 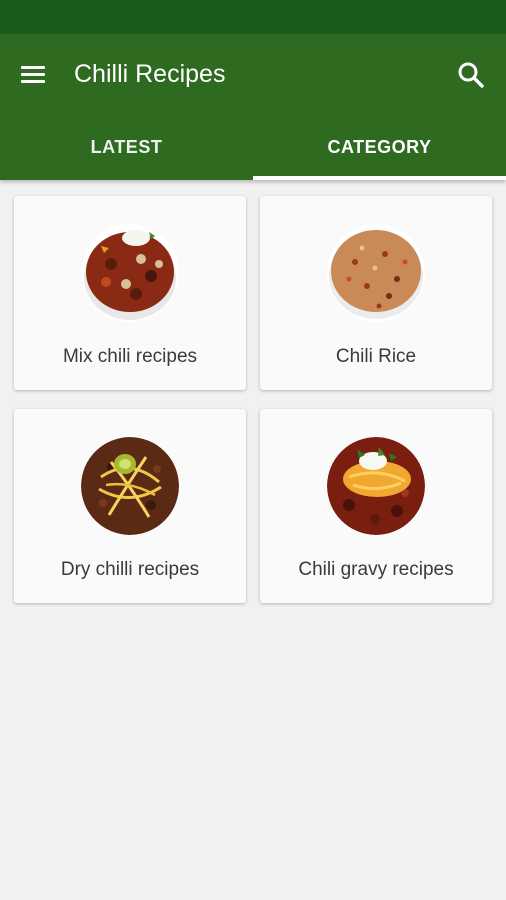 What do you see at coordinates (130, 356) in the screenshot?
I see `category-label: Mix chili recipes` at bounding box center [130, 356].